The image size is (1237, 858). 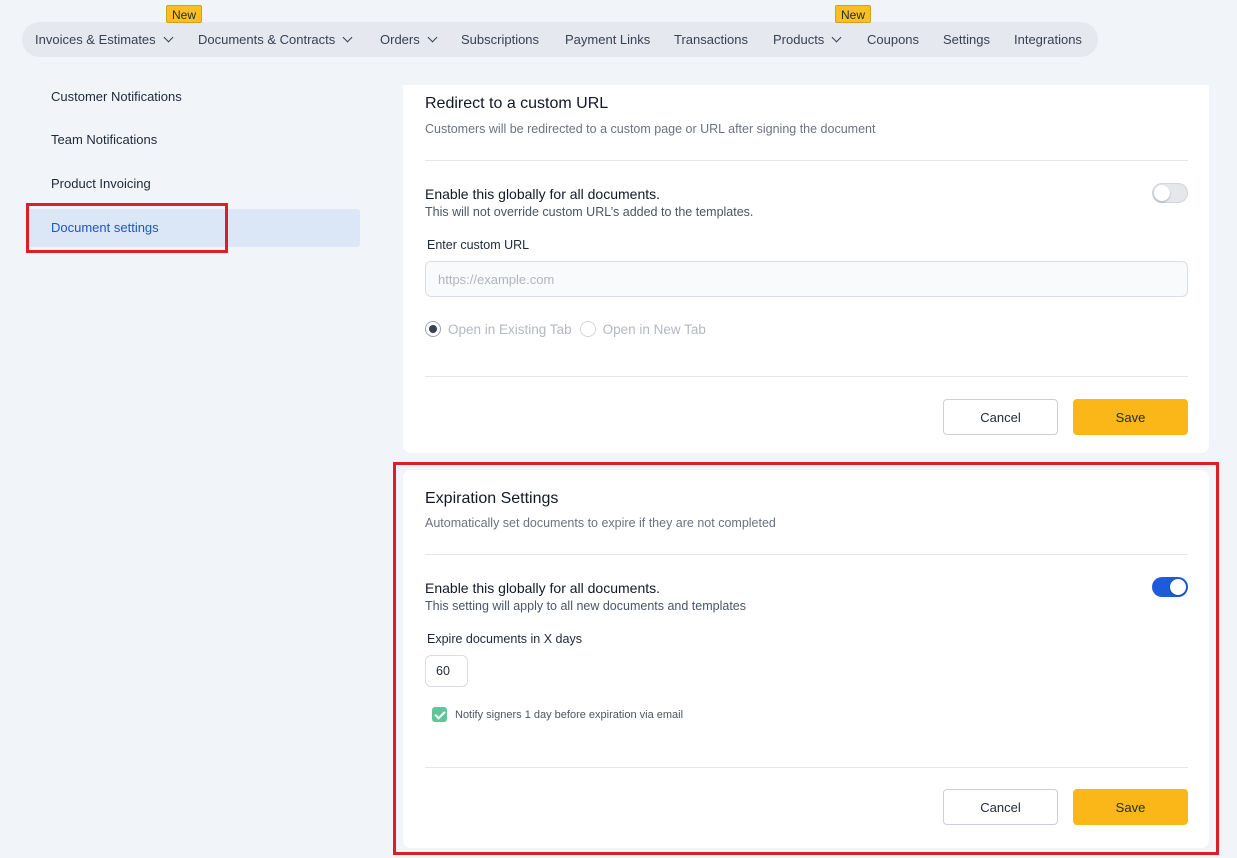 What do you see at coordinates (654, 329) in the screenshot?
I see `open-new-tab-label: Open in New Tab` at bounding box center [654, 329].